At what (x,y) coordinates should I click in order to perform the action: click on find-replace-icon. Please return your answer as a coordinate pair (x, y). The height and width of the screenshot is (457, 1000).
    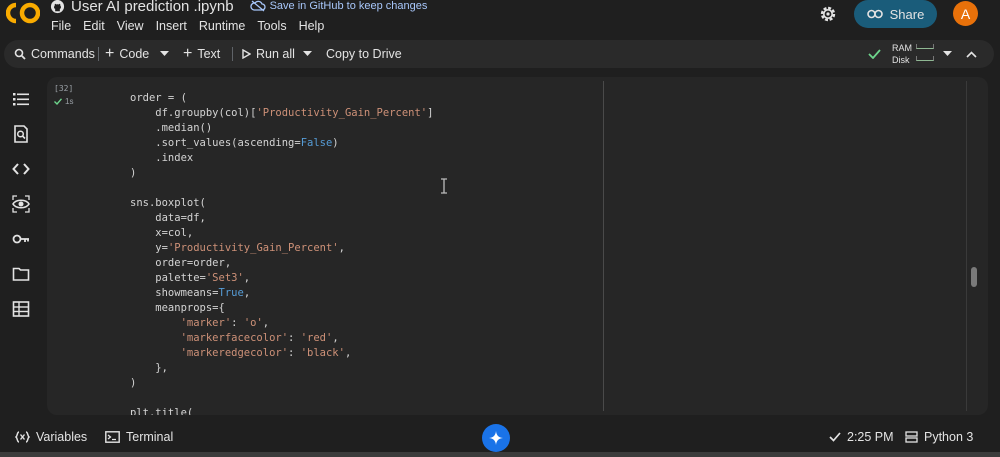
    Looking at the image, I should click on (21, 134).